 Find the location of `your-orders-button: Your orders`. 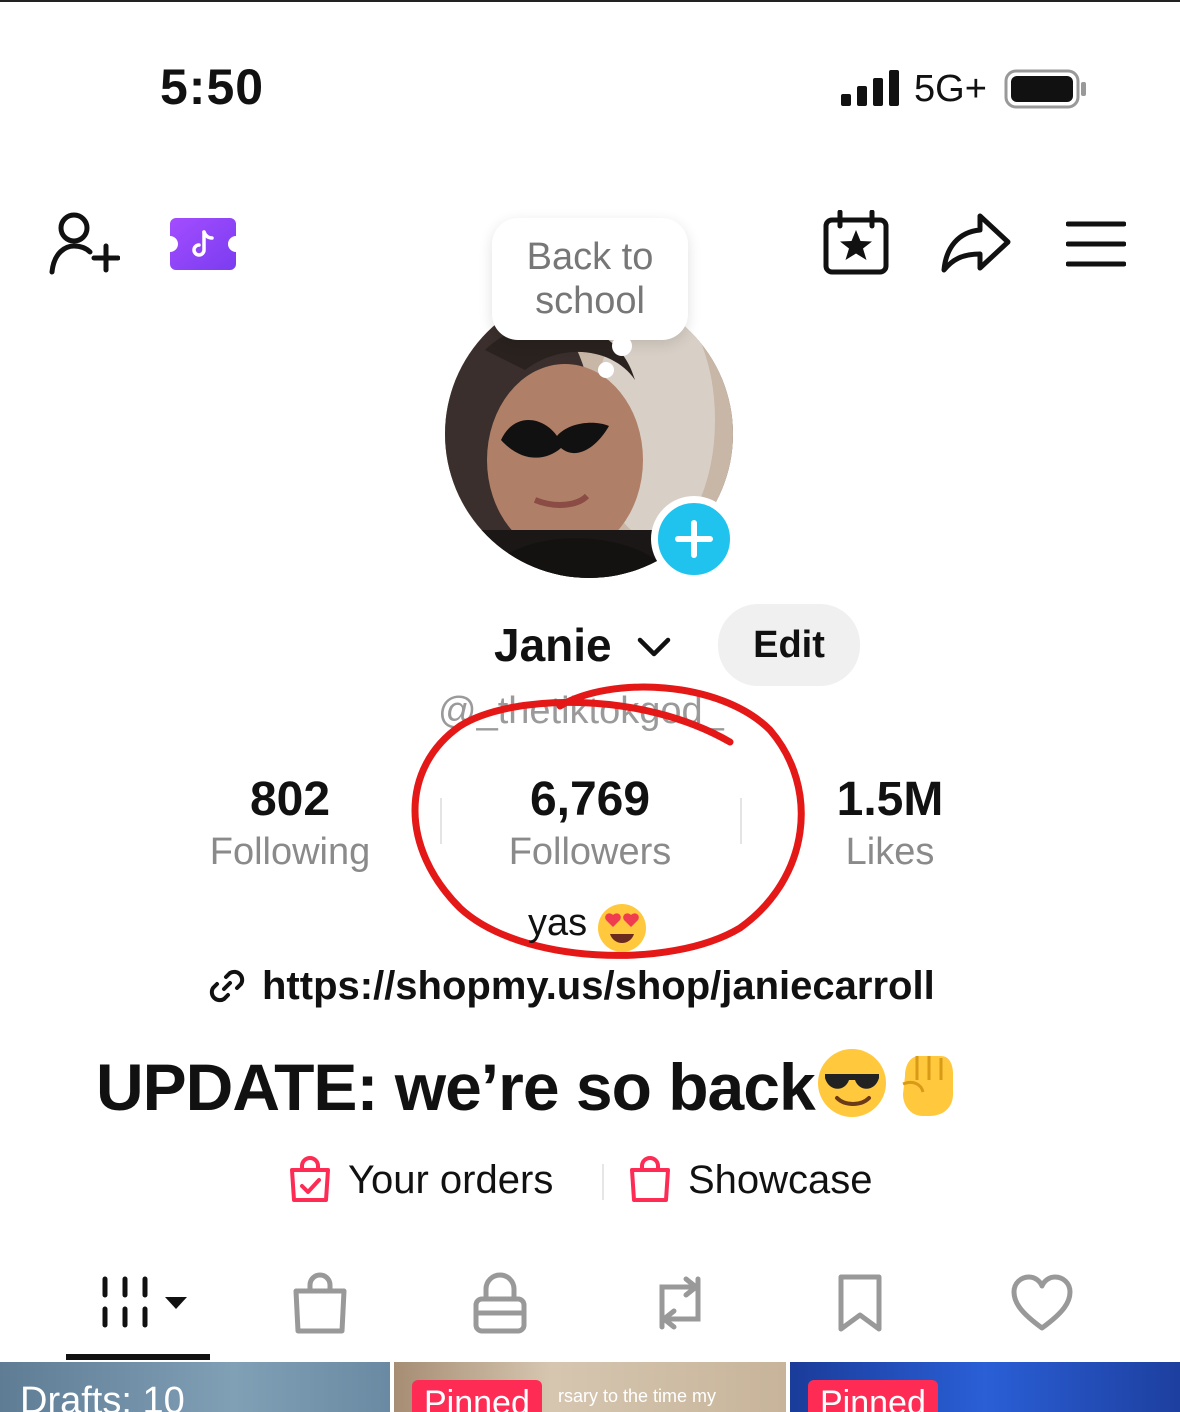

your-orders-button: Your orders is located at coordinates (420, 1180).